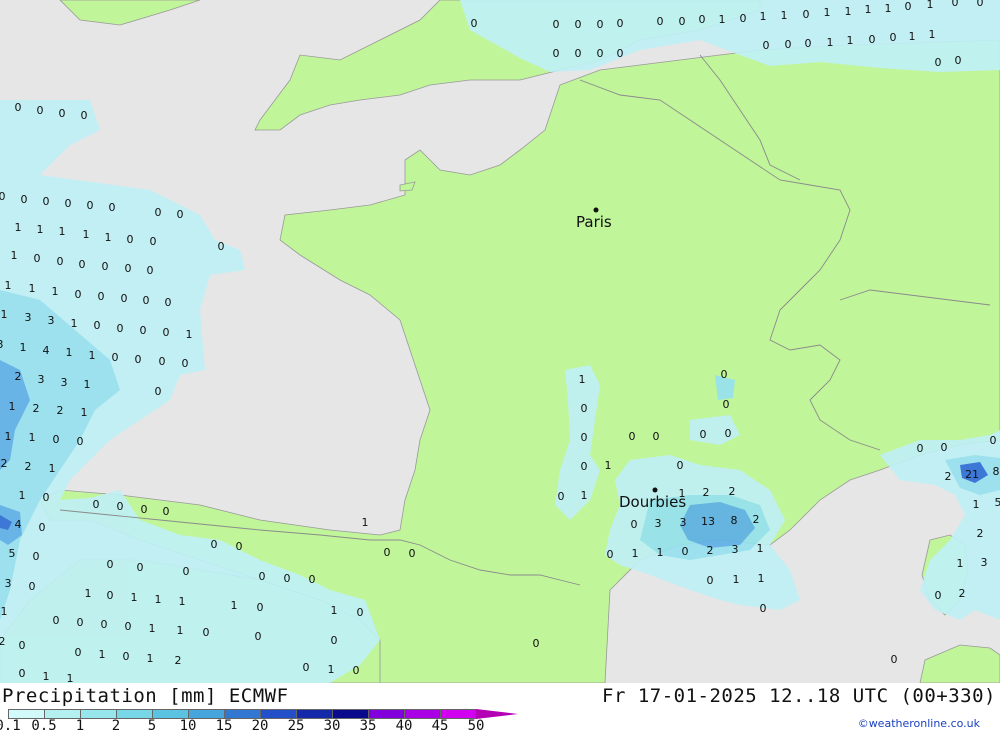 Image resolution: width=1000 pixels, height=734 pixels. I want to click on legend-label: 25, so click(296, 726).